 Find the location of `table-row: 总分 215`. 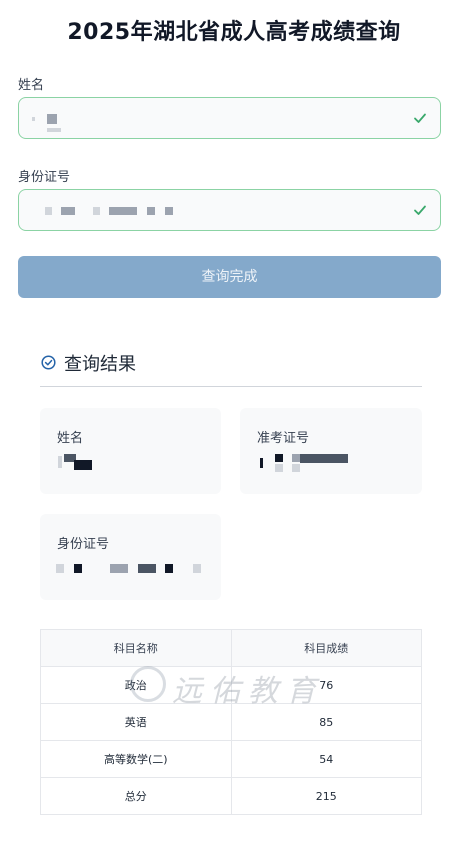

table-row: 总分 215 is located at coordinates (231, 796).